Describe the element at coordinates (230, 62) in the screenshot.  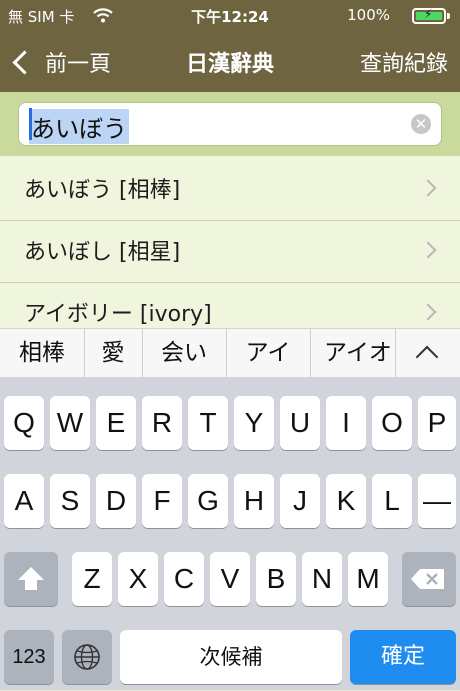
I see `navigation-bar: 前一頁 日漢辭典 查詢紀錄` at that location.